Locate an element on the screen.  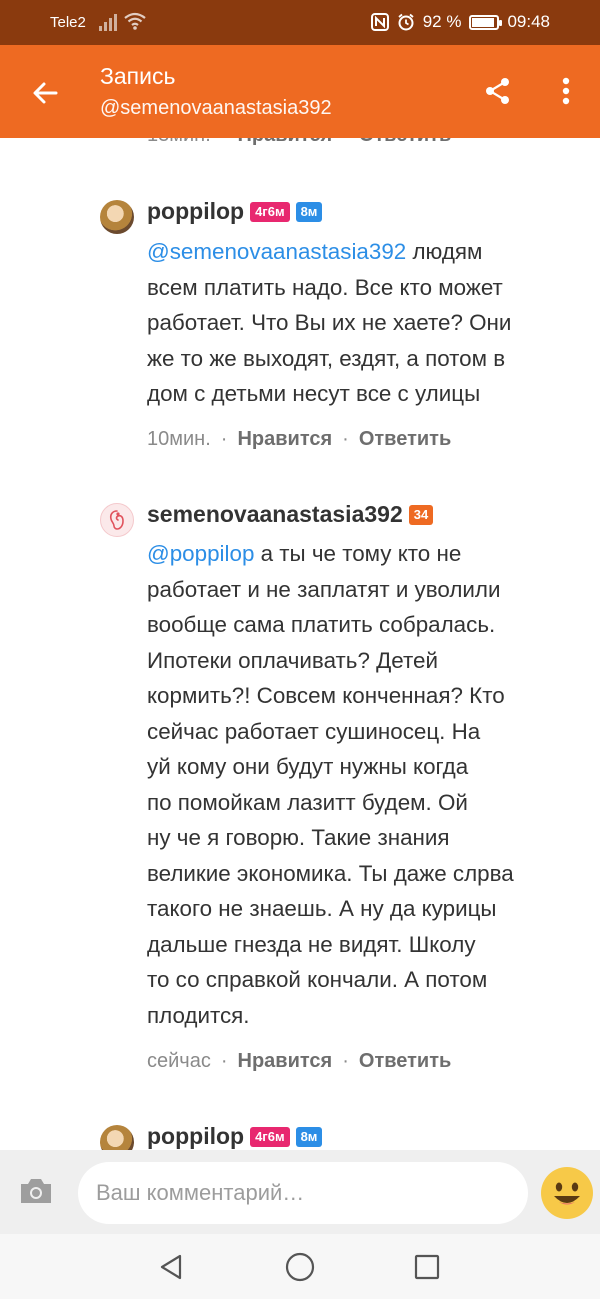
battery-icon is located at coordinates (486, 22).